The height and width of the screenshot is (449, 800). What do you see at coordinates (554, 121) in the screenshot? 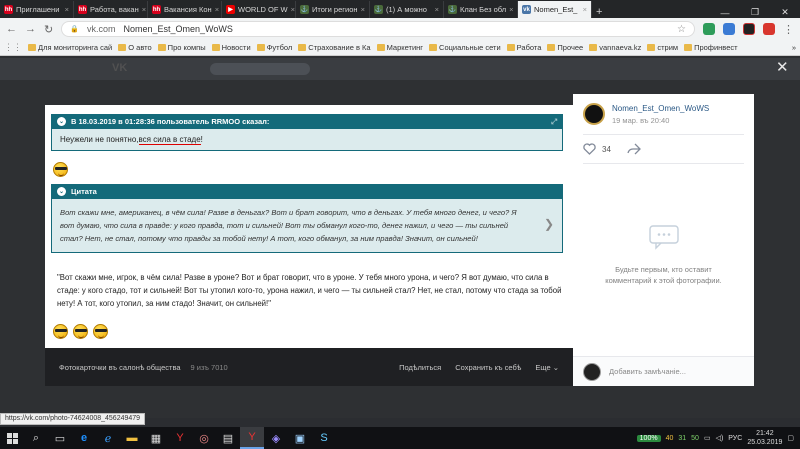
I see `expand-icon: ⤢` at bounding box center [554, 121].